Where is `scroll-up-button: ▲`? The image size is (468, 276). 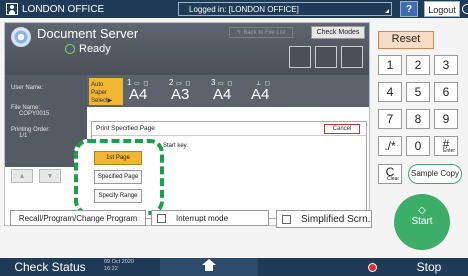 scroll-up-button: ▲ is located at coordinates (22, 176).